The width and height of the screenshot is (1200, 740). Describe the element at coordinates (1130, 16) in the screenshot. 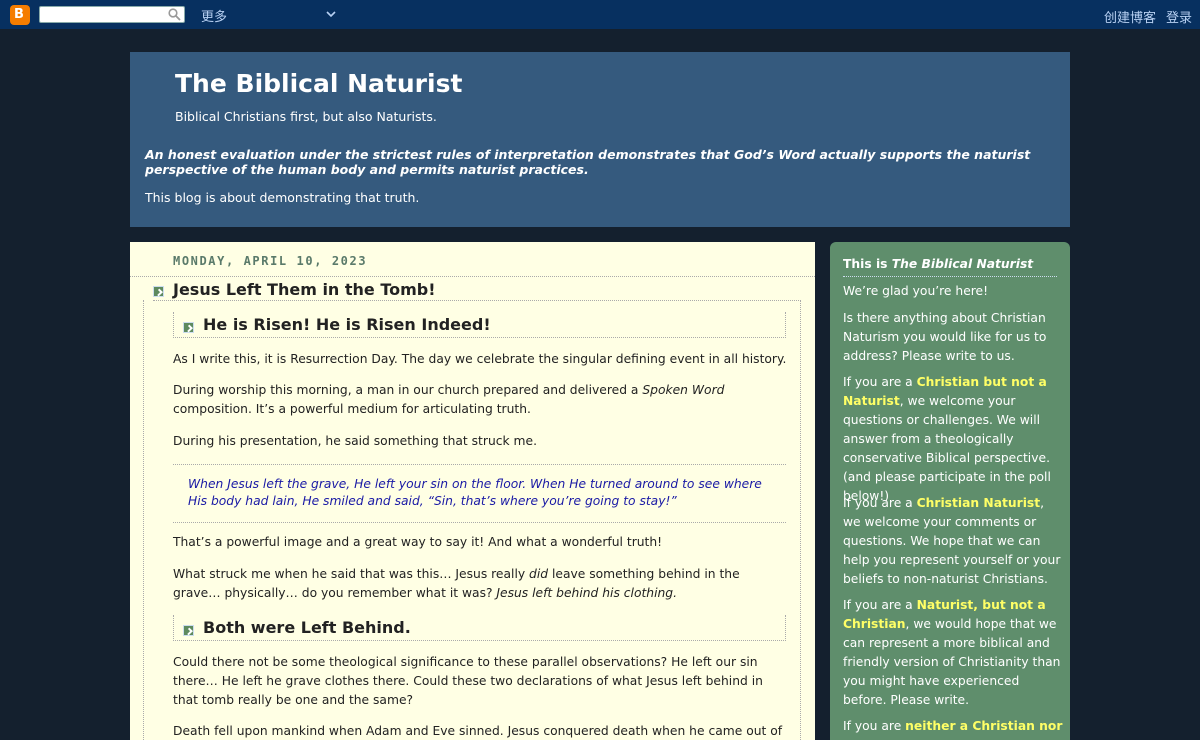

I see `create-blog-link: 创建博客` at that location.